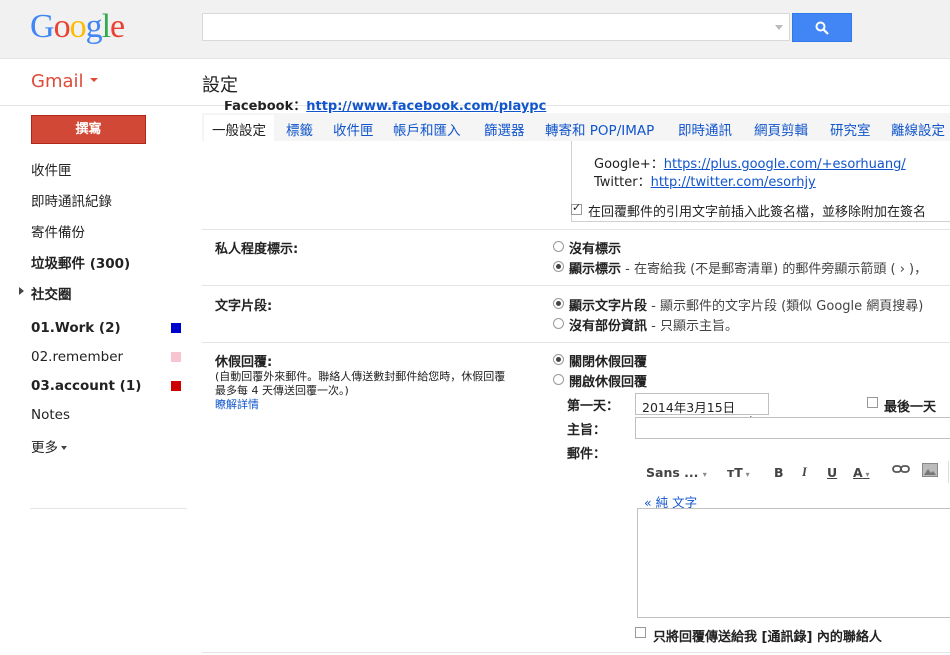  Describe the element at coordinates (785, 164) in the screenshot. I see `googleplus-link: https://plus.google.com/+esorhuang/` at that location.